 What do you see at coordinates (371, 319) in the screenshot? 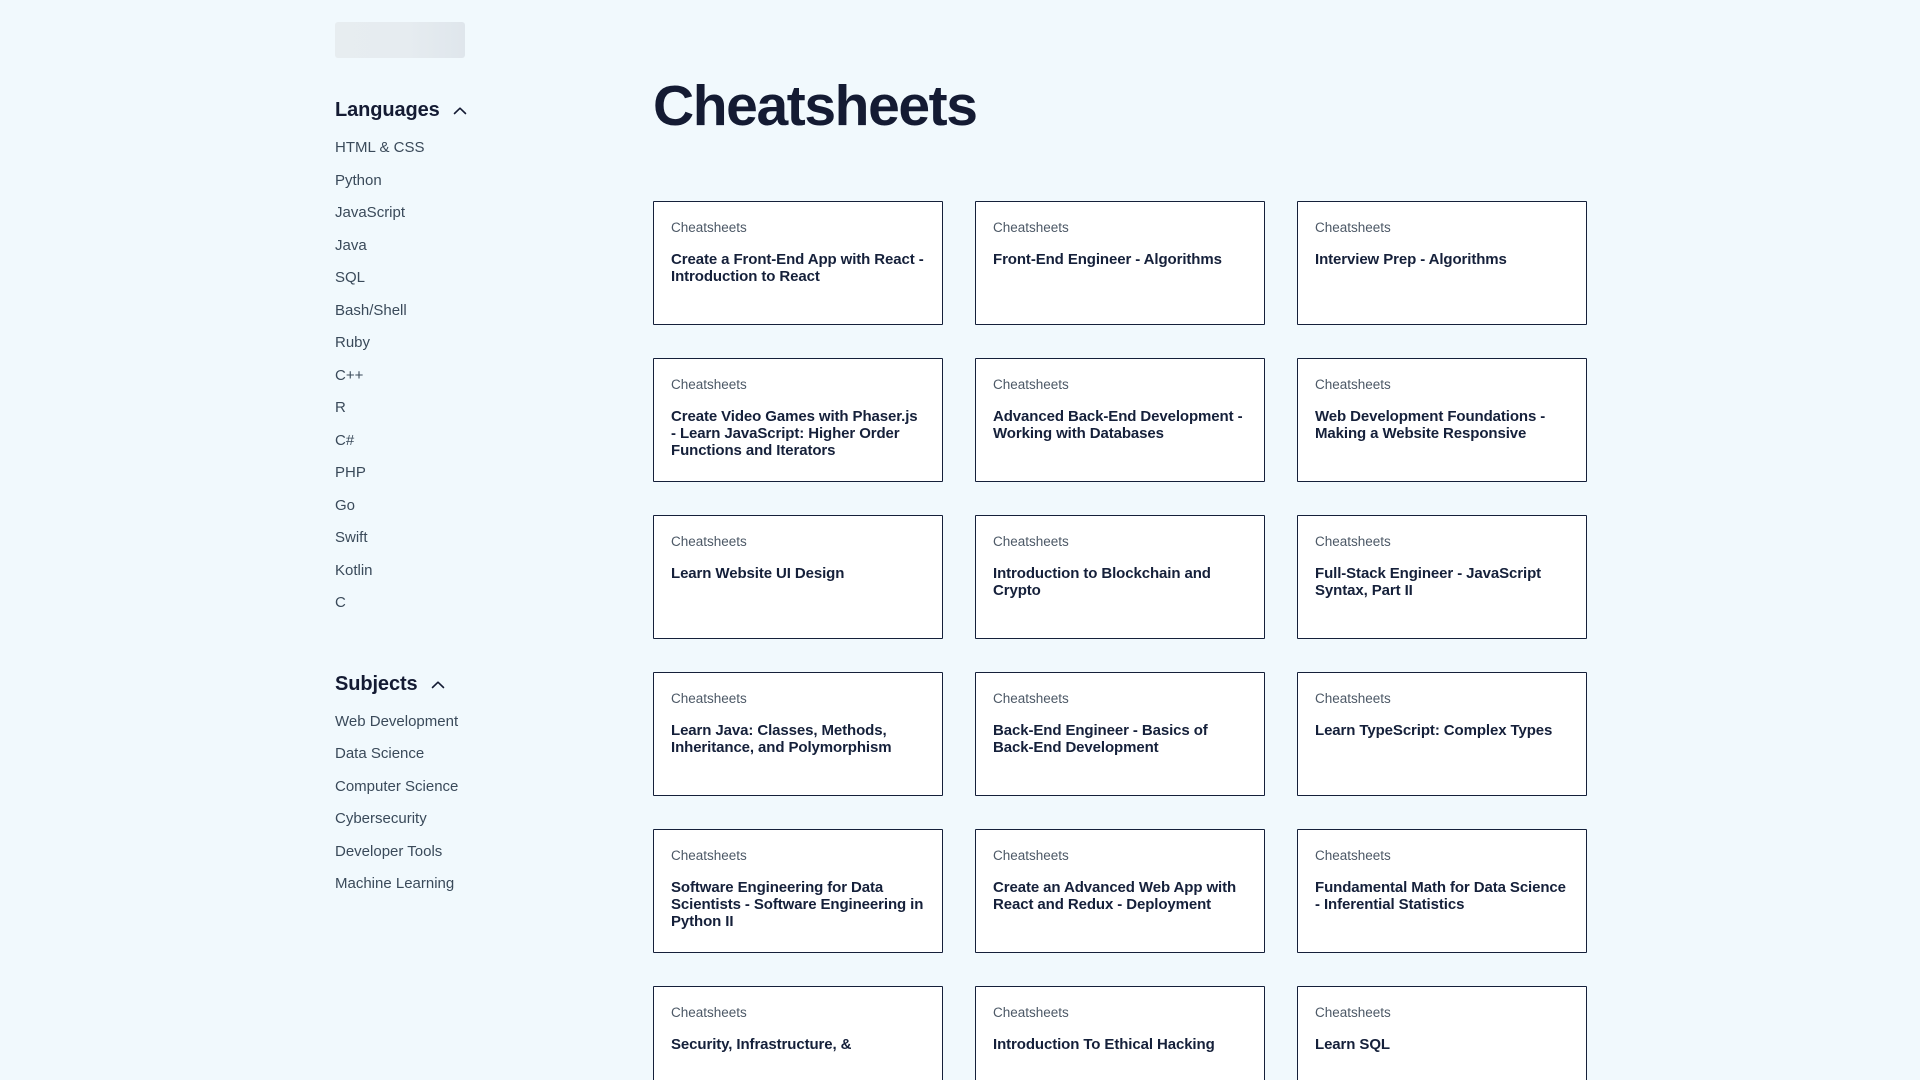
I see `sidebar-item-bash-shell: Bash/Shell` at bounding box center [371, 319].